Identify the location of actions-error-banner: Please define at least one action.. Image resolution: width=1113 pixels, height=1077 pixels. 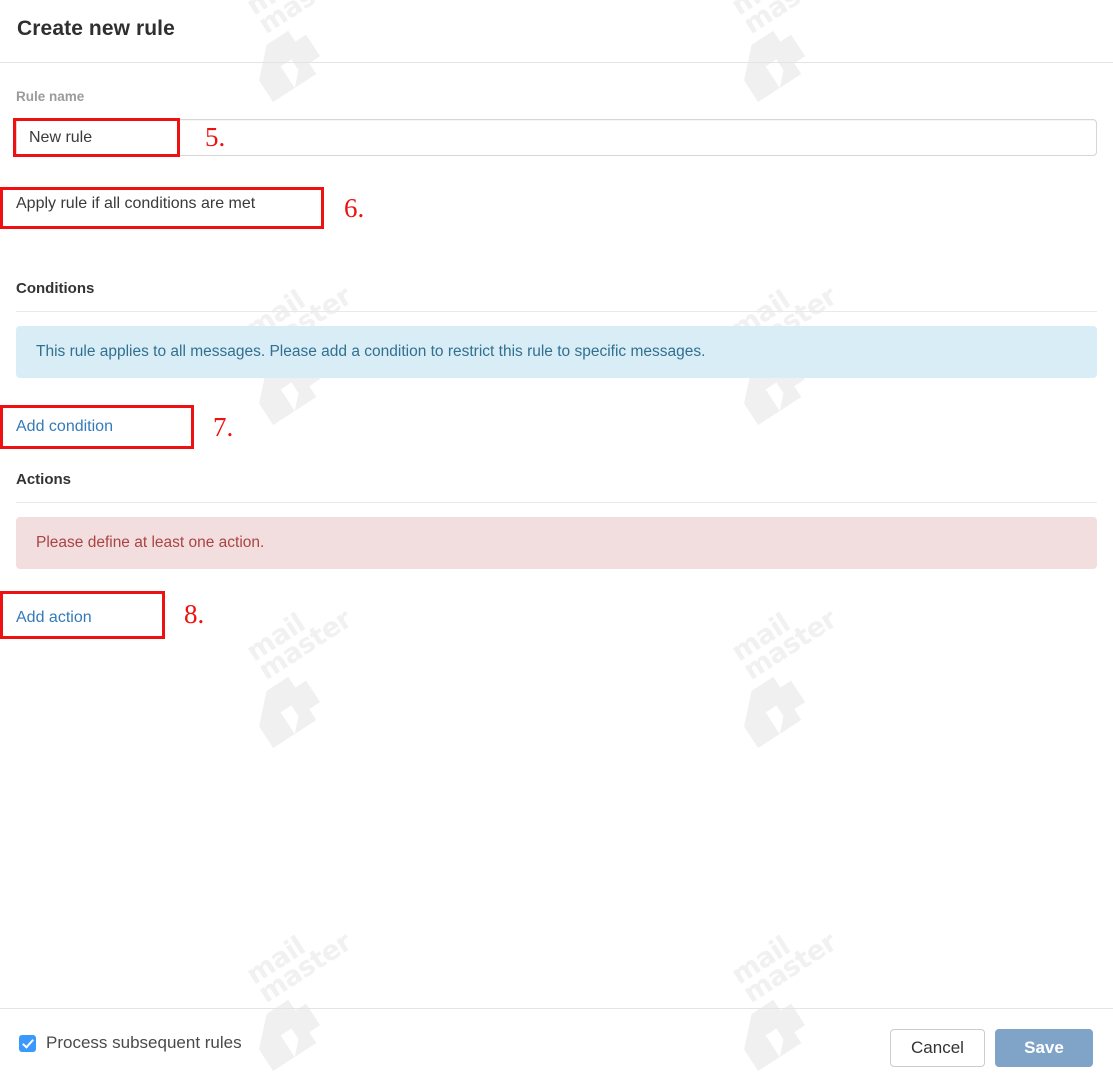
(556, 543).